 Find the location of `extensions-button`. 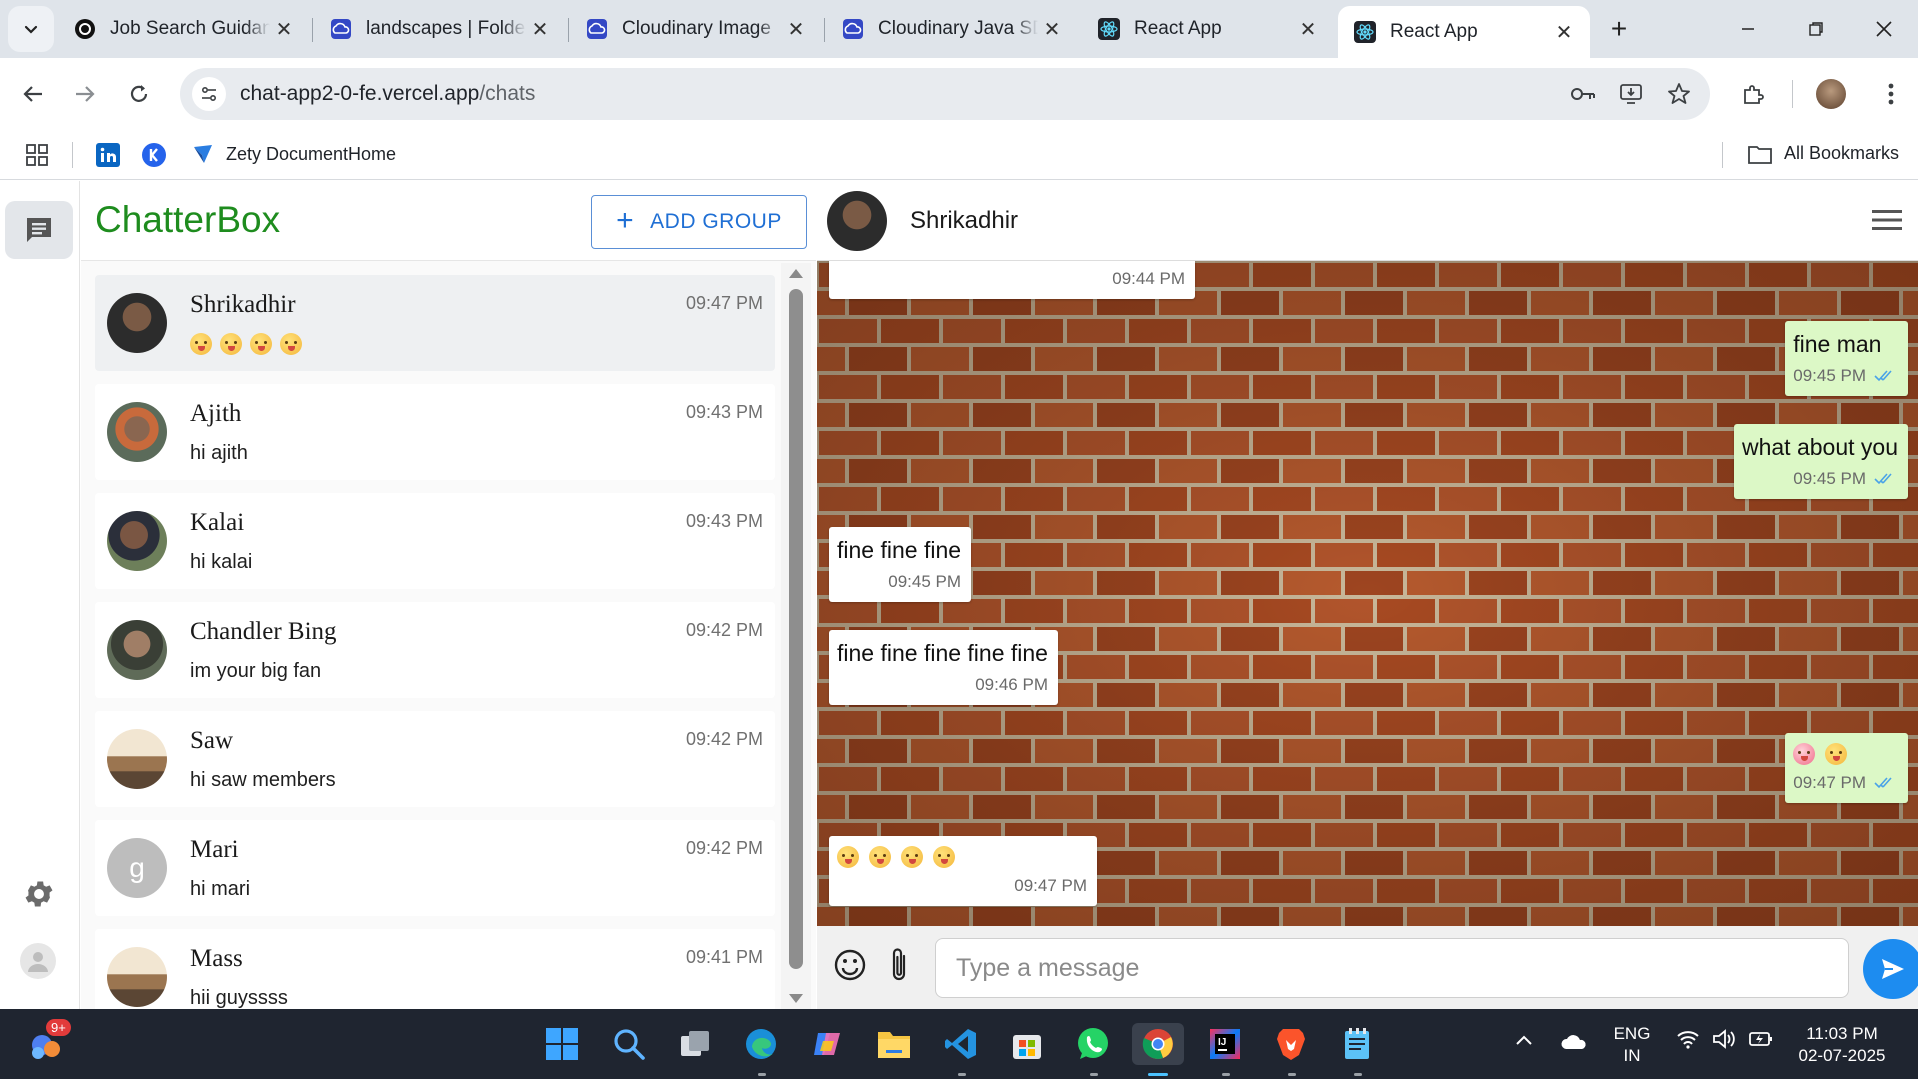

extensions-button is located at coordinates (1753, 94).